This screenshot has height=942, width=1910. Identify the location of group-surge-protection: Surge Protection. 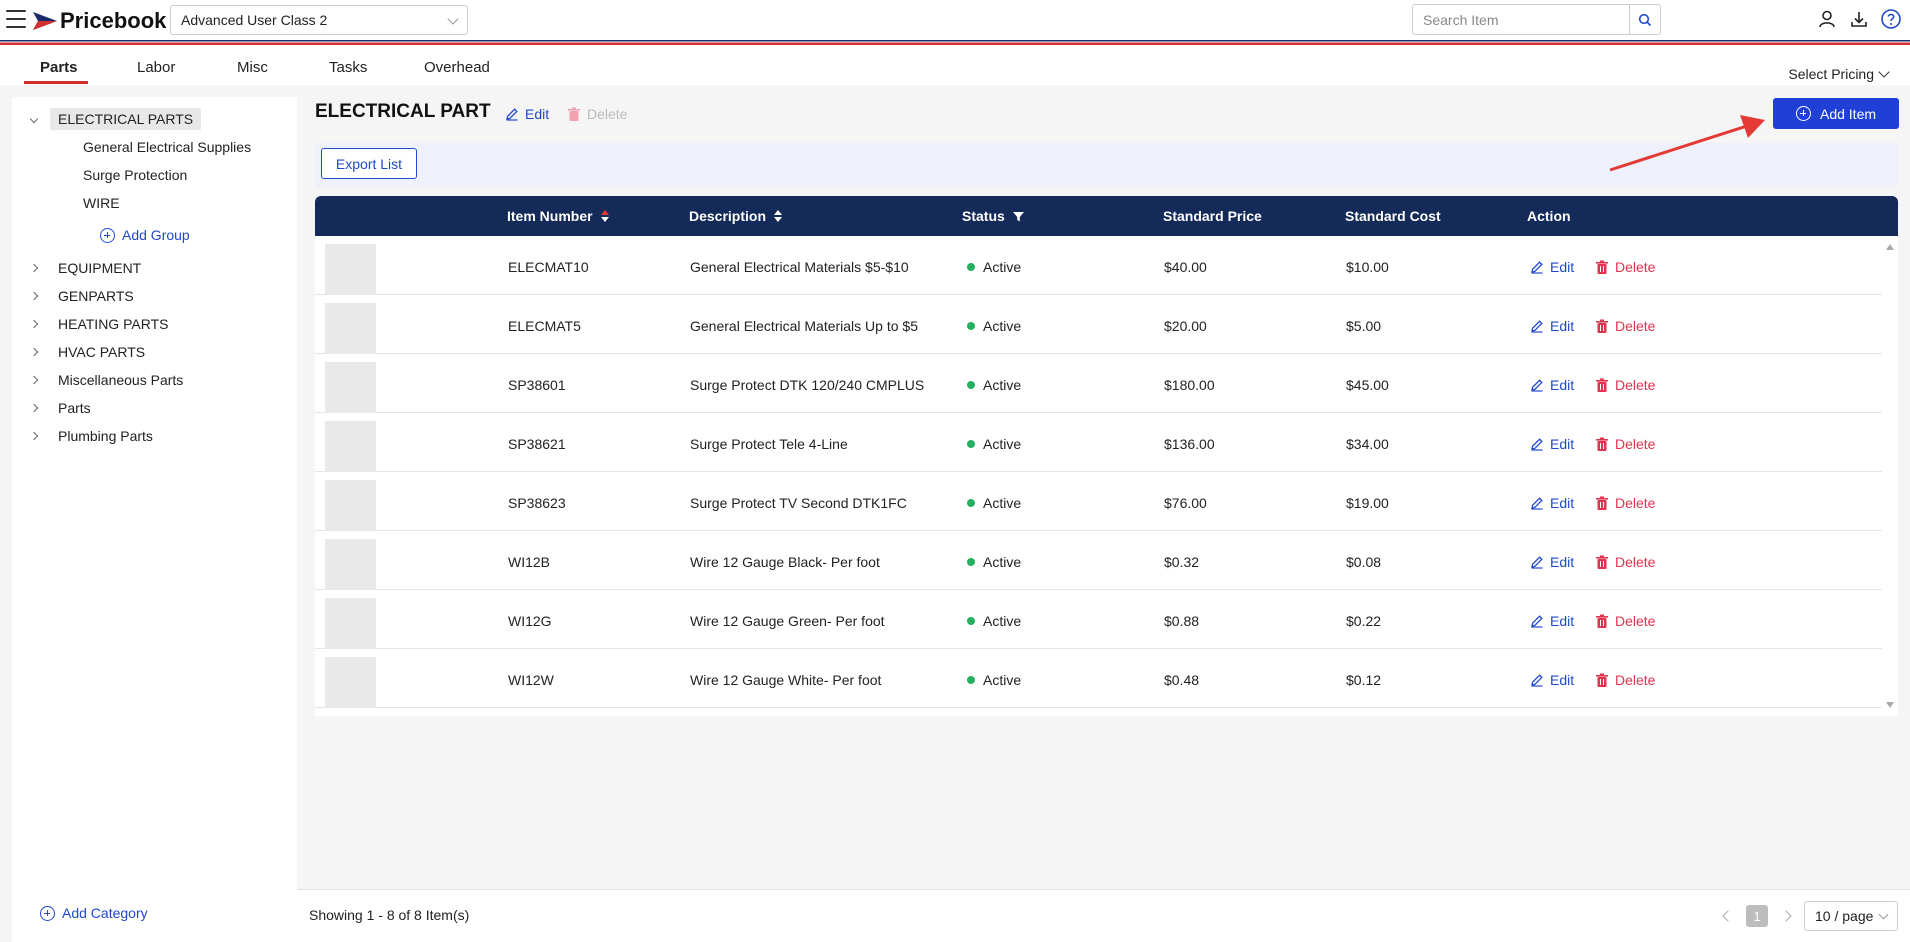
(135, 175).